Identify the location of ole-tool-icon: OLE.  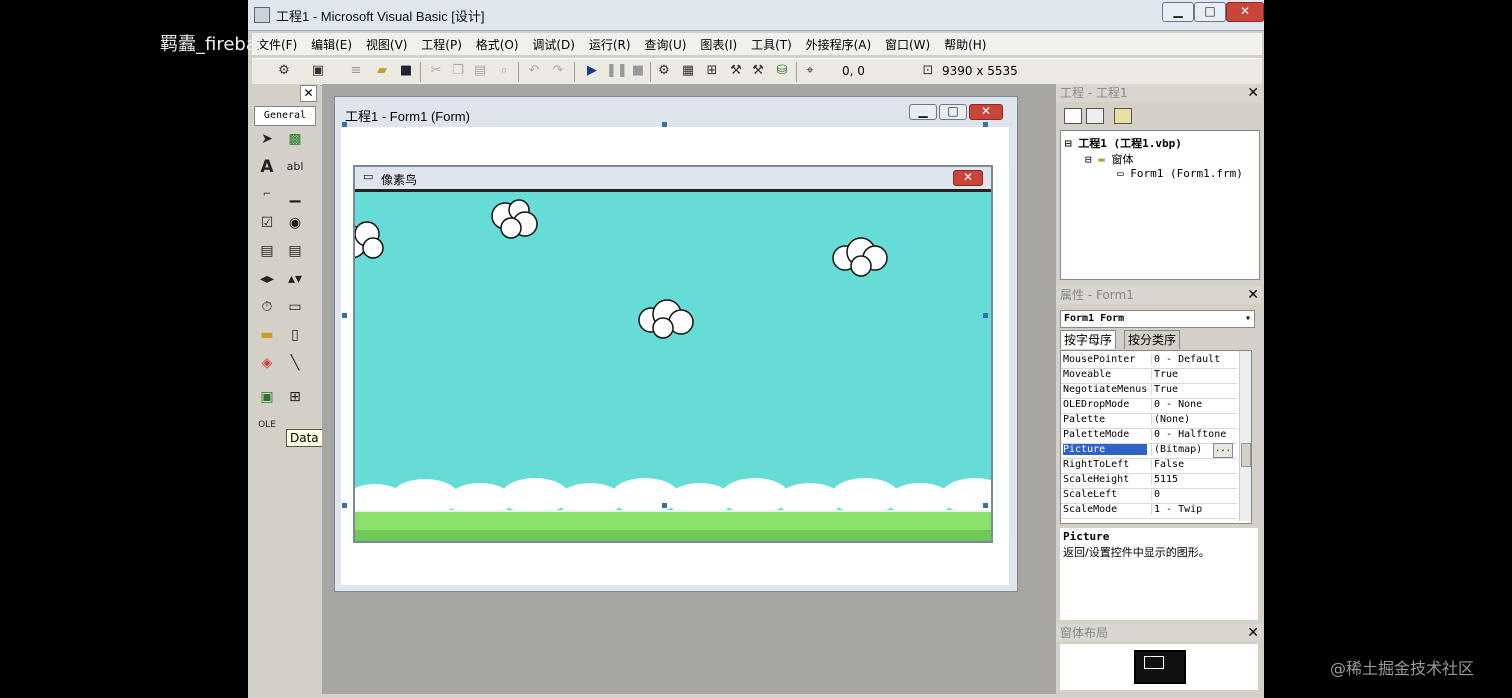
(267, 425).